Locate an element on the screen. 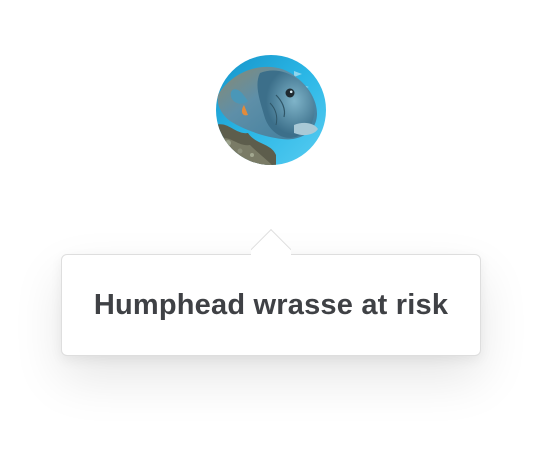 The width and height of the screenshot is (542, 458). humphead-wrasse-icon is located at coordinates (271, 110).